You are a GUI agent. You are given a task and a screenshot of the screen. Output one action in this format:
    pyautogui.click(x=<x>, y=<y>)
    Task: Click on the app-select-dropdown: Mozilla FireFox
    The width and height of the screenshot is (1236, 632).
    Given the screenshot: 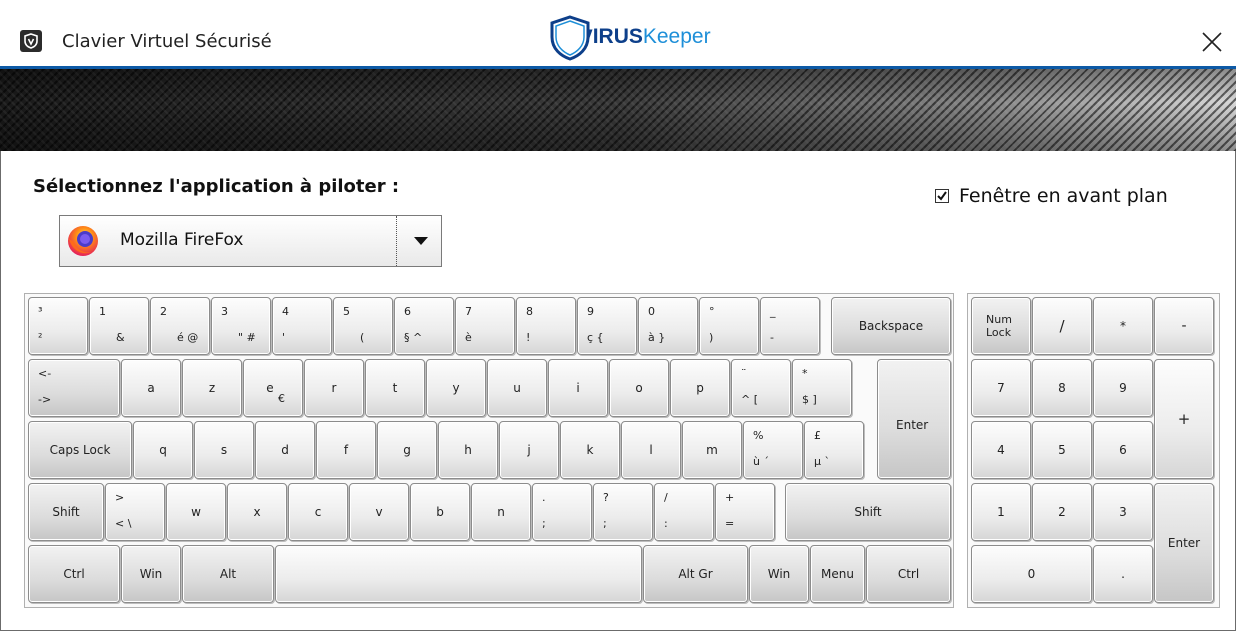 What is the action you would take?
    pyautogui.click(x=250, y=241)
    